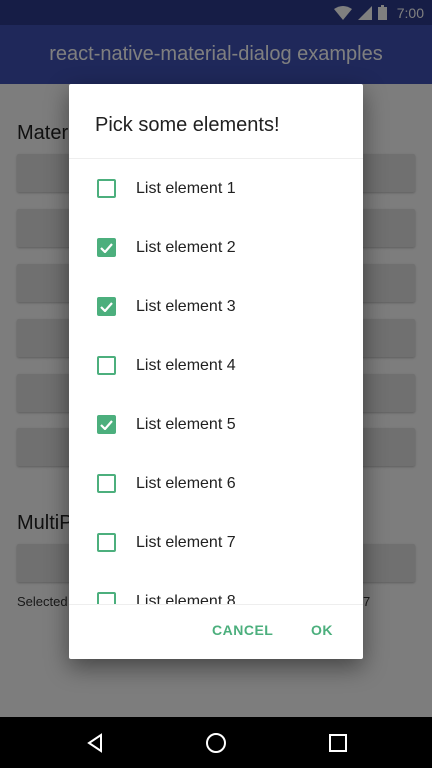  I want to click on list-item: List element 7, so click(216, 542).